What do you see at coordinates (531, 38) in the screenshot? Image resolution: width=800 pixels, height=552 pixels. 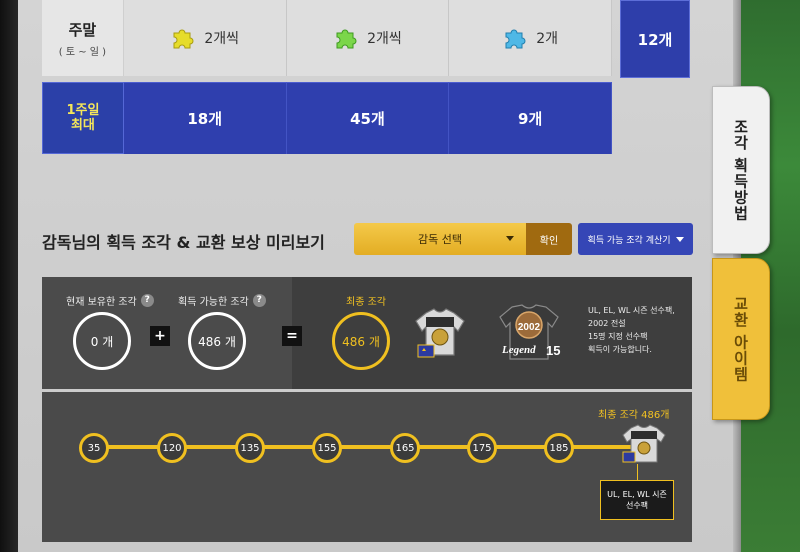 I see `weekend-cell-3: 2개` at bounding box center [531, 38].